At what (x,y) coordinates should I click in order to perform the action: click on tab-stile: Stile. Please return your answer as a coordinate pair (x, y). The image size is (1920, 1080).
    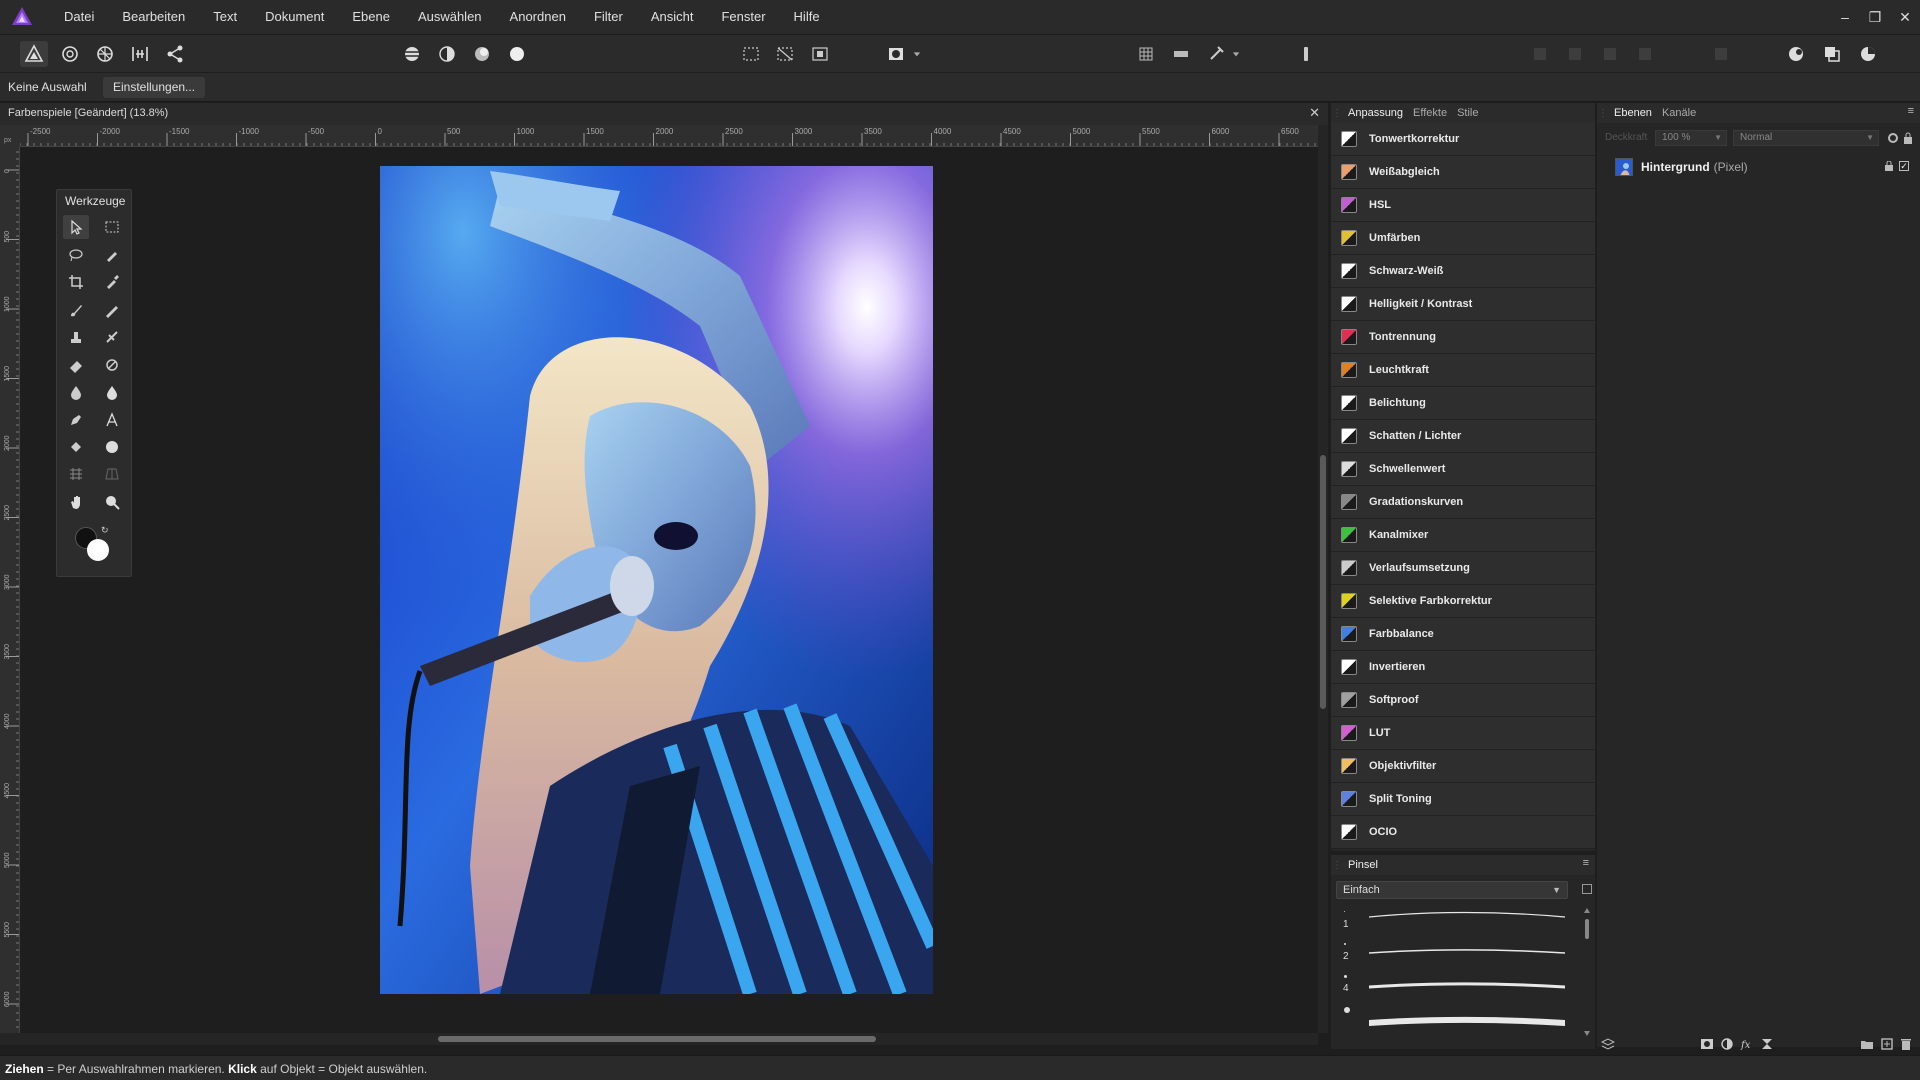
    Looking at the image, I should click on (1467, 113).